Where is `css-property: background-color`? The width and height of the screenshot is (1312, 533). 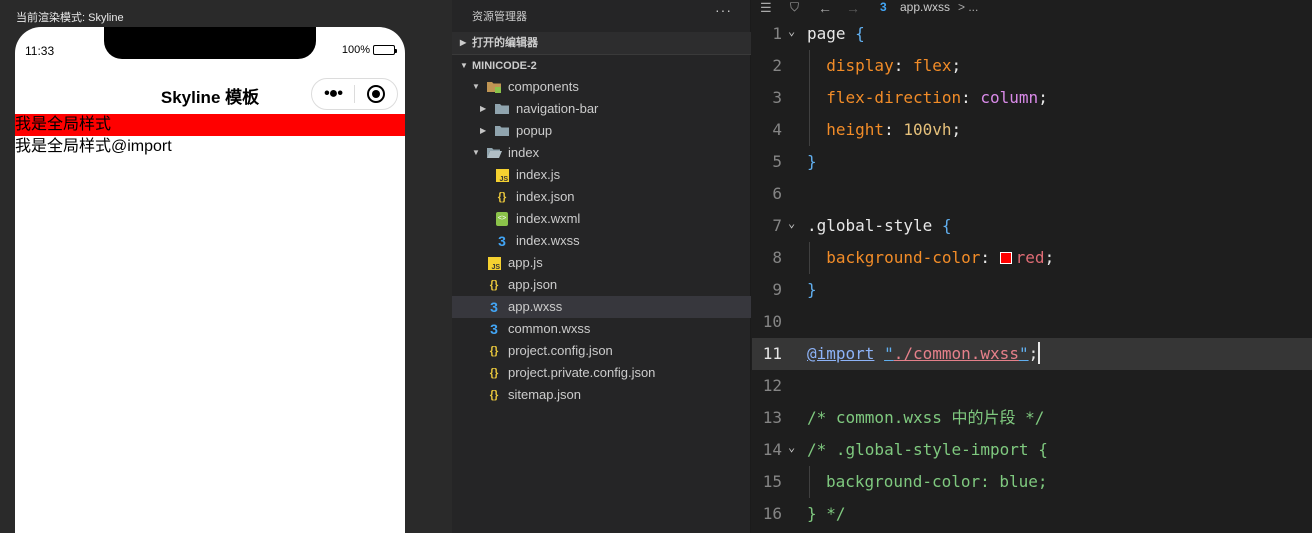 css-property: background-color is located at coordinates (903, 257).